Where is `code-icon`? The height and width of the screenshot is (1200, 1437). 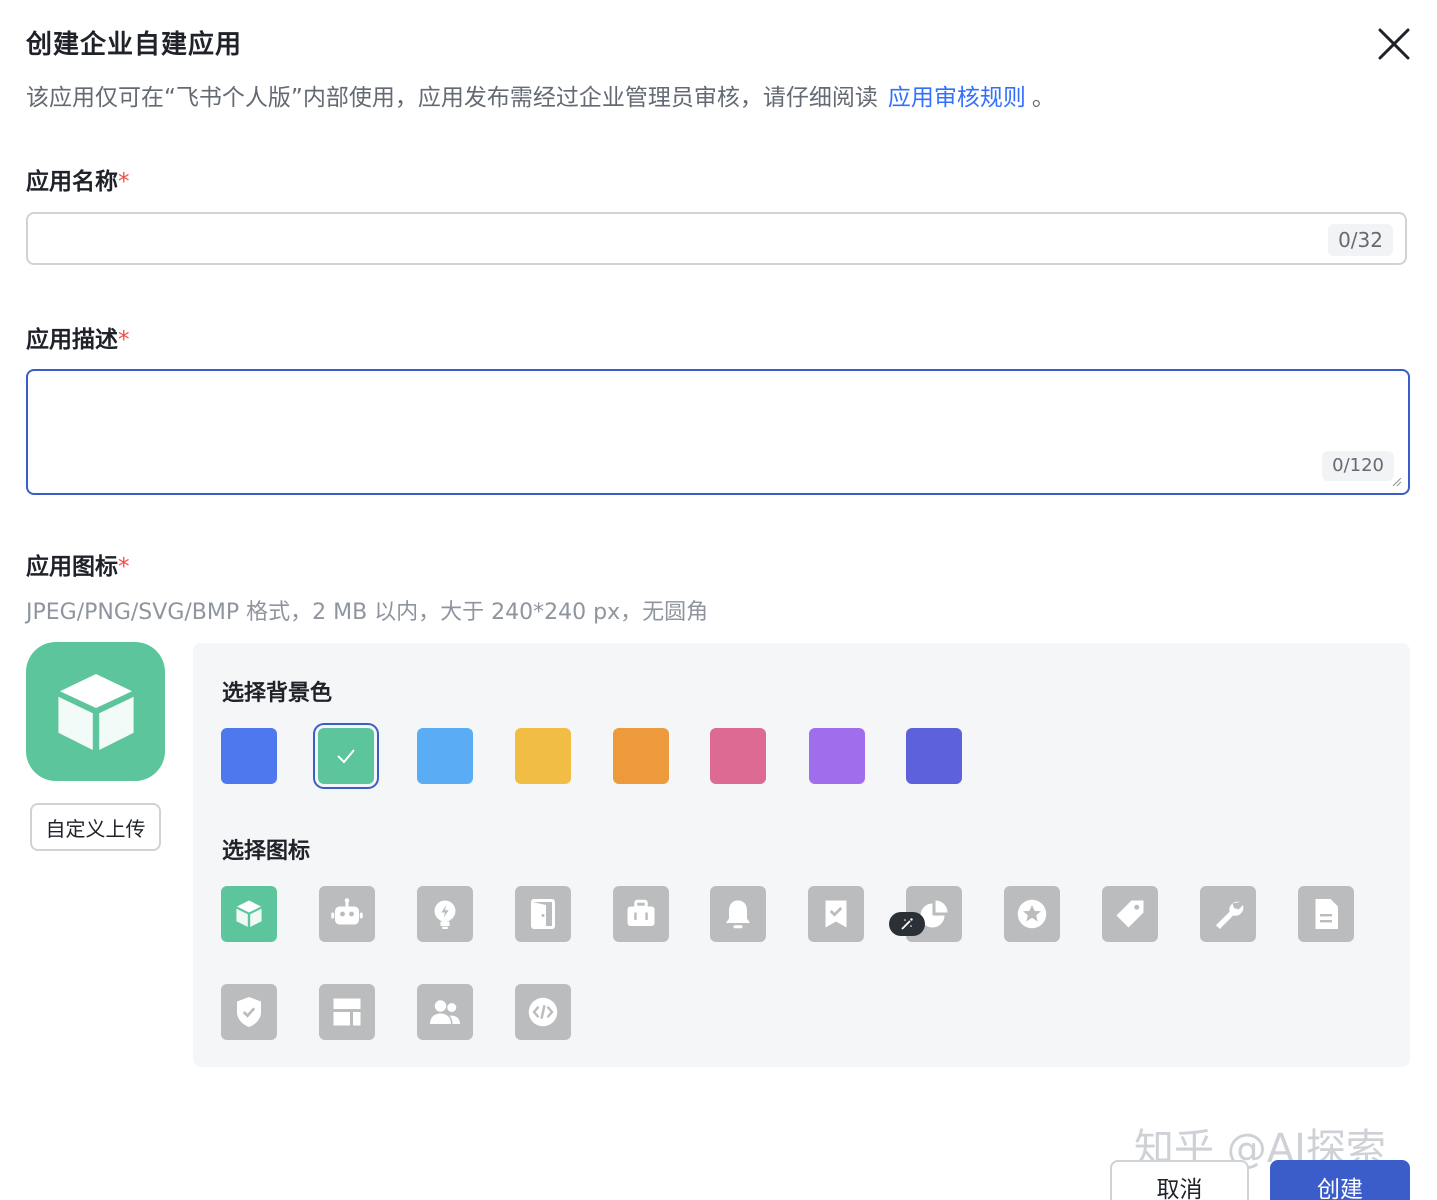 code-icon is located at coordinates (543, 1012).